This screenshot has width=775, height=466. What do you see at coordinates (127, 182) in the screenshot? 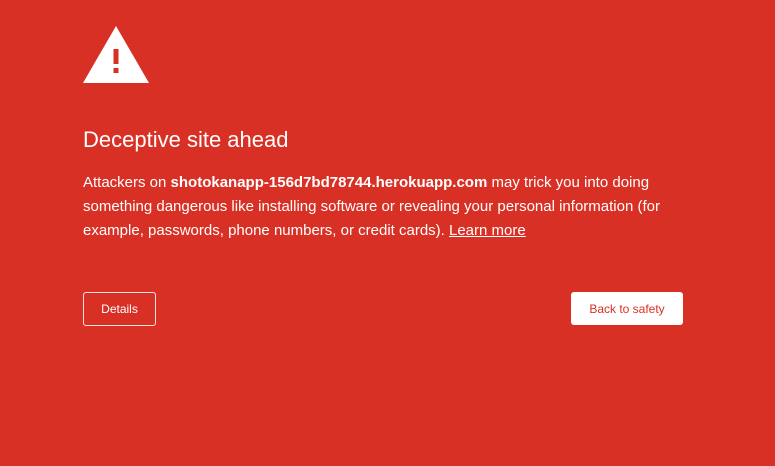
I see `message-prefix: Attackers on` at bounding box center [127, 182].